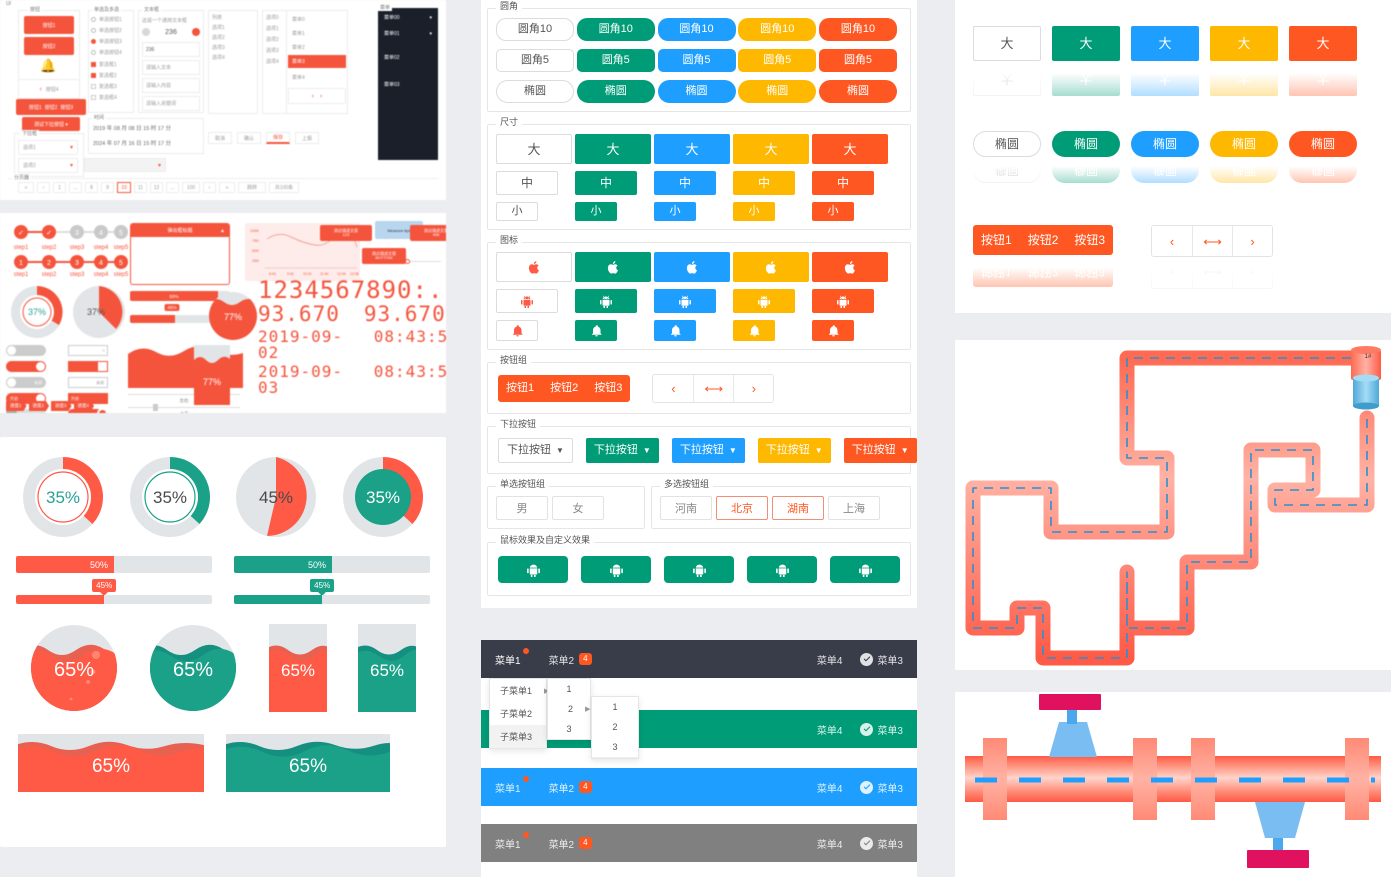  I want to click on pager-next: ›, so click(209, 187).